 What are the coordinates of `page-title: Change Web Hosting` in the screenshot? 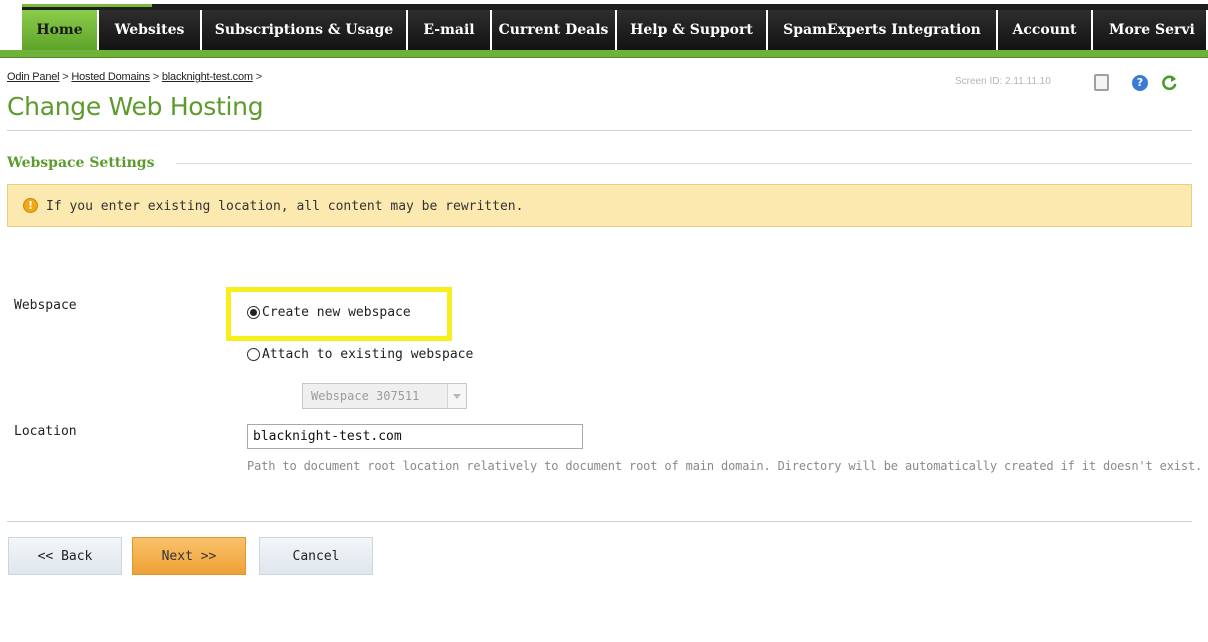 It's located at (135, 106).